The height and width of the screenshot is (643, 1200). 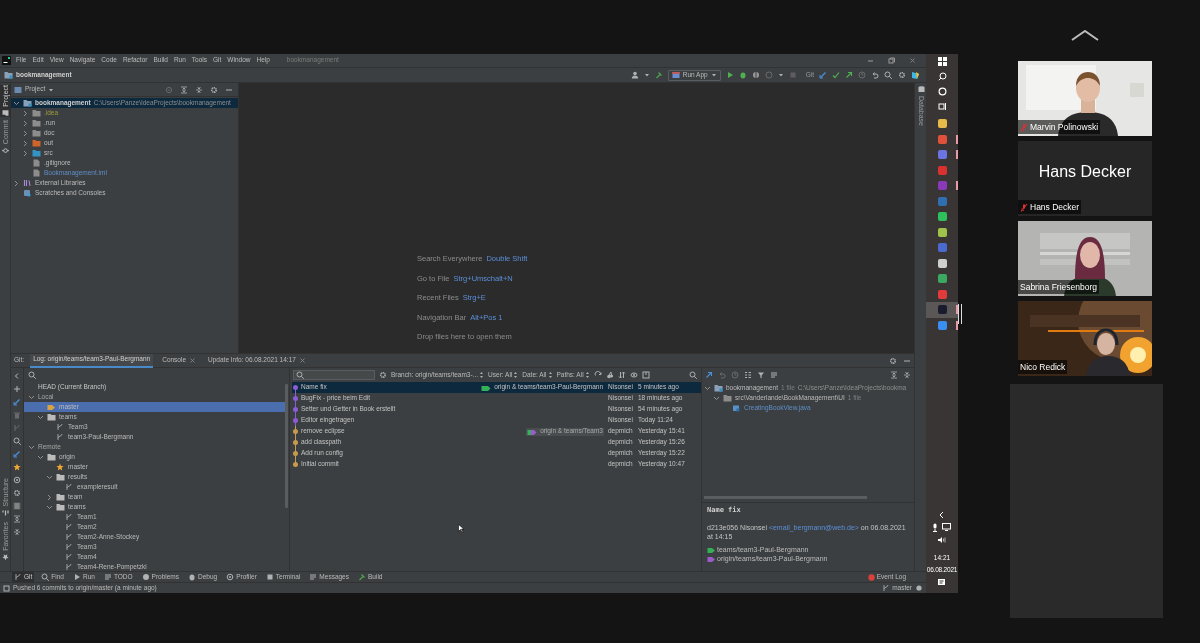 What do you see at coordinates (17, 389) in the screenshot?
I see `plus-icon` at bounding box center [17, 389].